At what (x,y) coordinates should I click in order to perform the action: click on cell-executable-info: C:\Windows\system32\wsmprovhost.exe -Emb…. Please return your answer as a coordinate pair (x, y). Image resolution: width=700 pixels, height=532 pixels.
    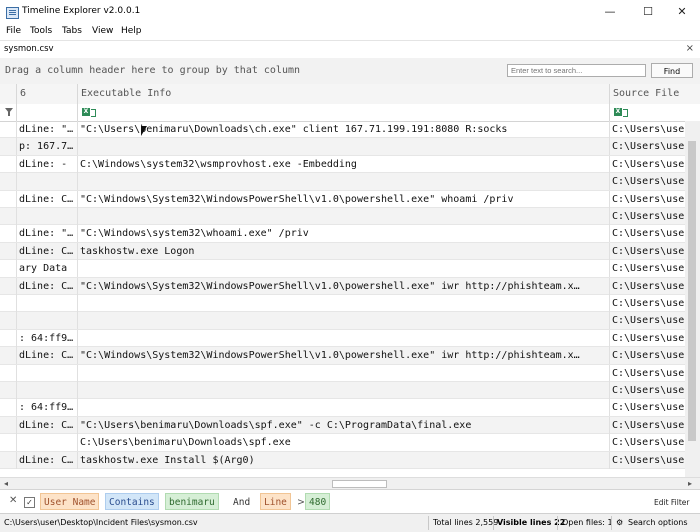
    Looking at the image, I should click on (343, 164).